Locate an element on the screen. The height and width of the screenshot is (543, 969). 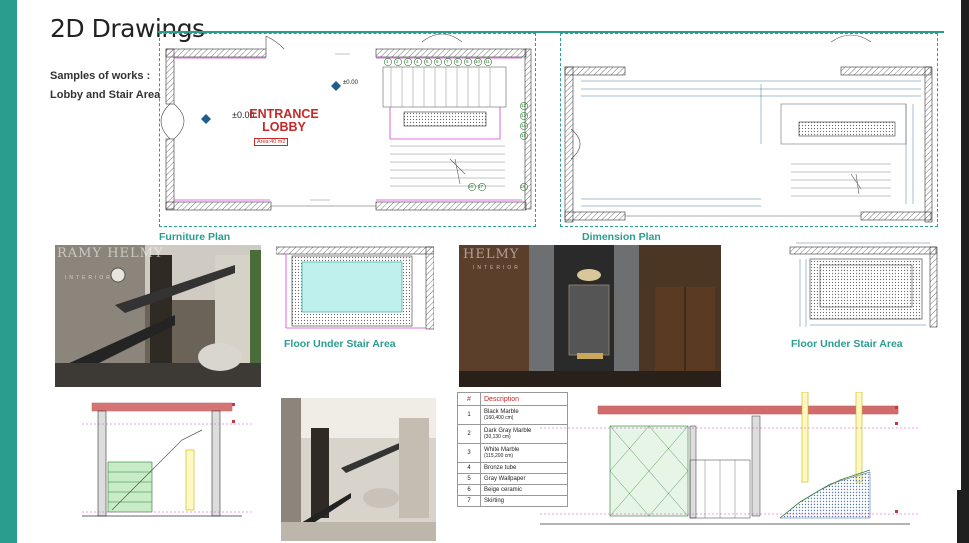
watermark-brand-a: RAMY HELMY is located at coordinates (110, 253).